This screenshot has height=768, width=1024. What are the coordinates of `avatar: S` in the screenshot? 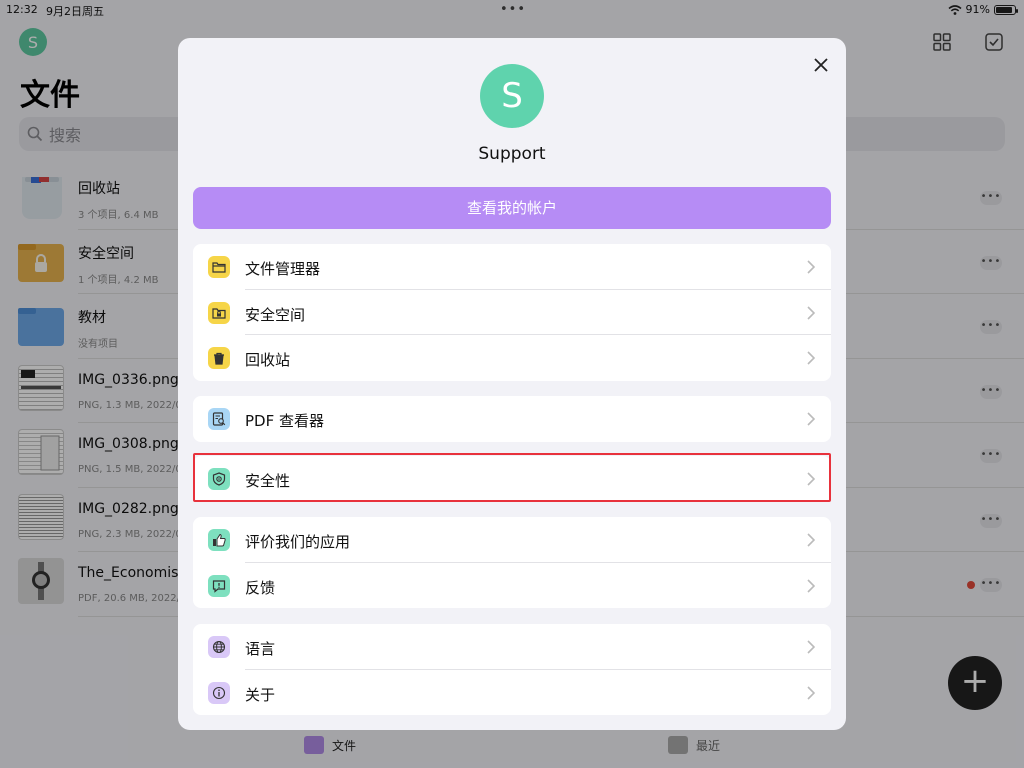 It's located at (512, 96).